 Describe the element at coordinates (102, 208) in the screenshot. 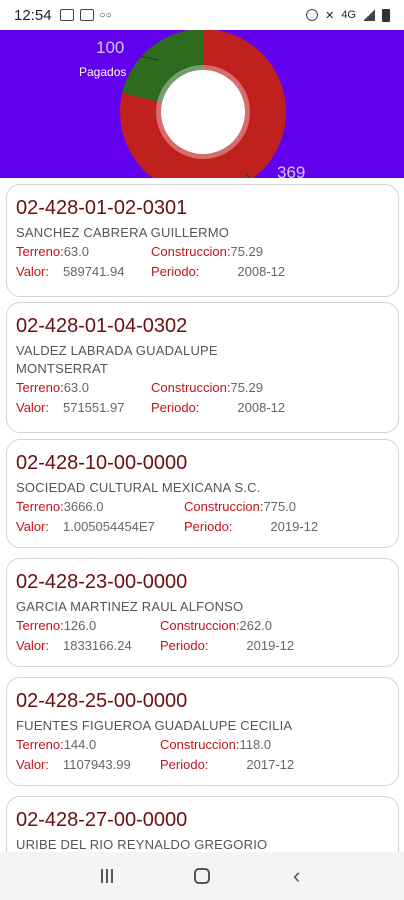

I see `record-clave: 02-428-01-02-0301` at that location.